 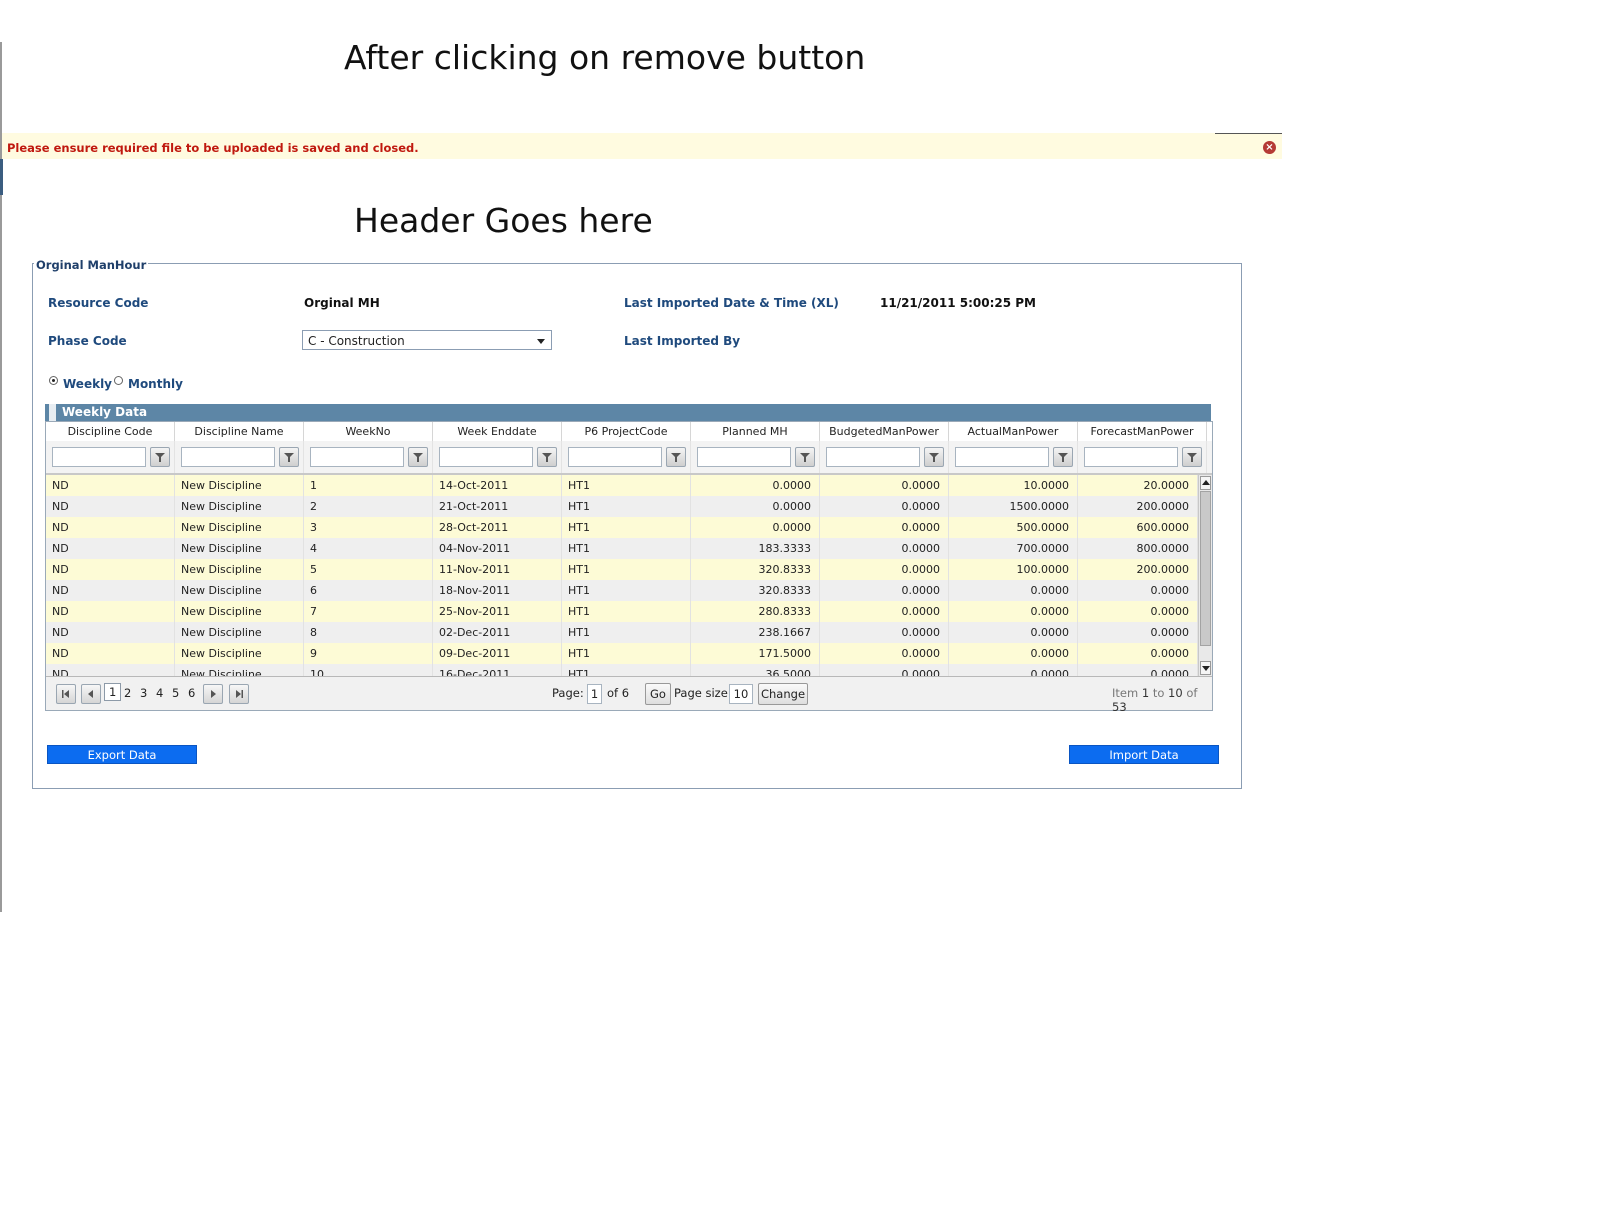 I want to click on table-cell: 28-Oct-2011, so click(x=497, y=527).